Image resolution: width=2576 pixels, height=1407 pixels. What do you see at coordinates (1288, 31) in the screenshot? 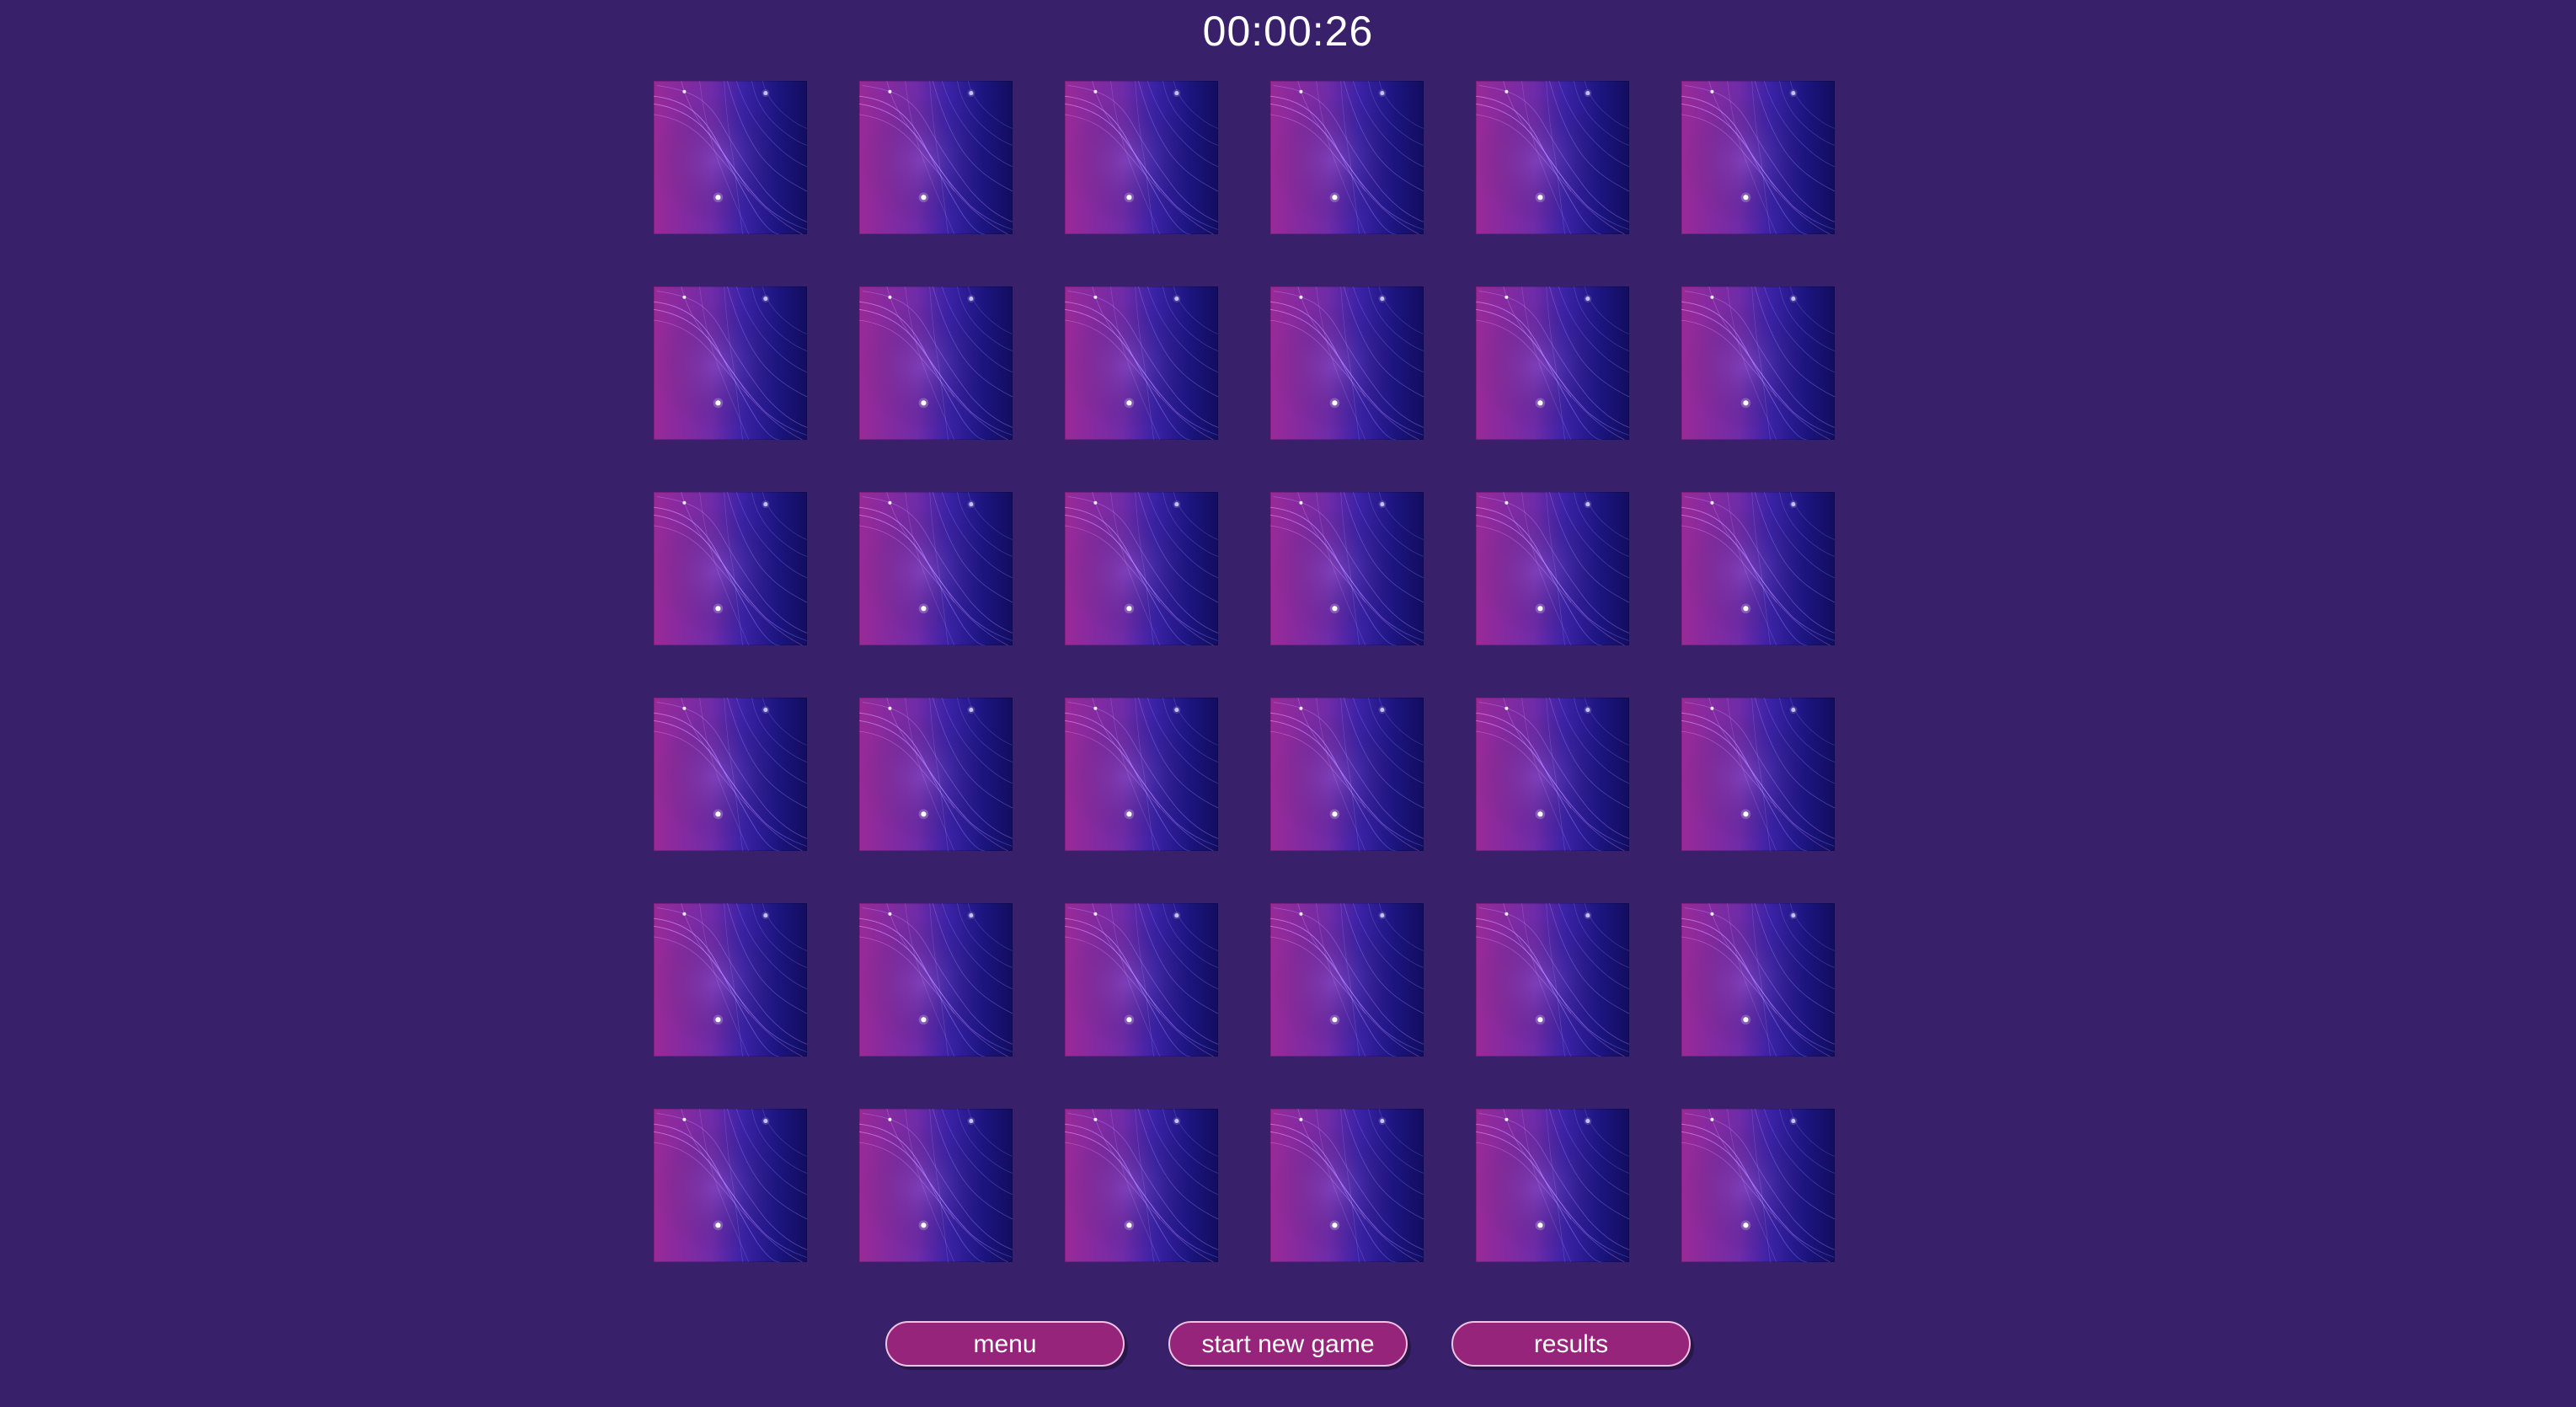
I see `game-timer: 00:00:26` at bounding box center [1288, 31].